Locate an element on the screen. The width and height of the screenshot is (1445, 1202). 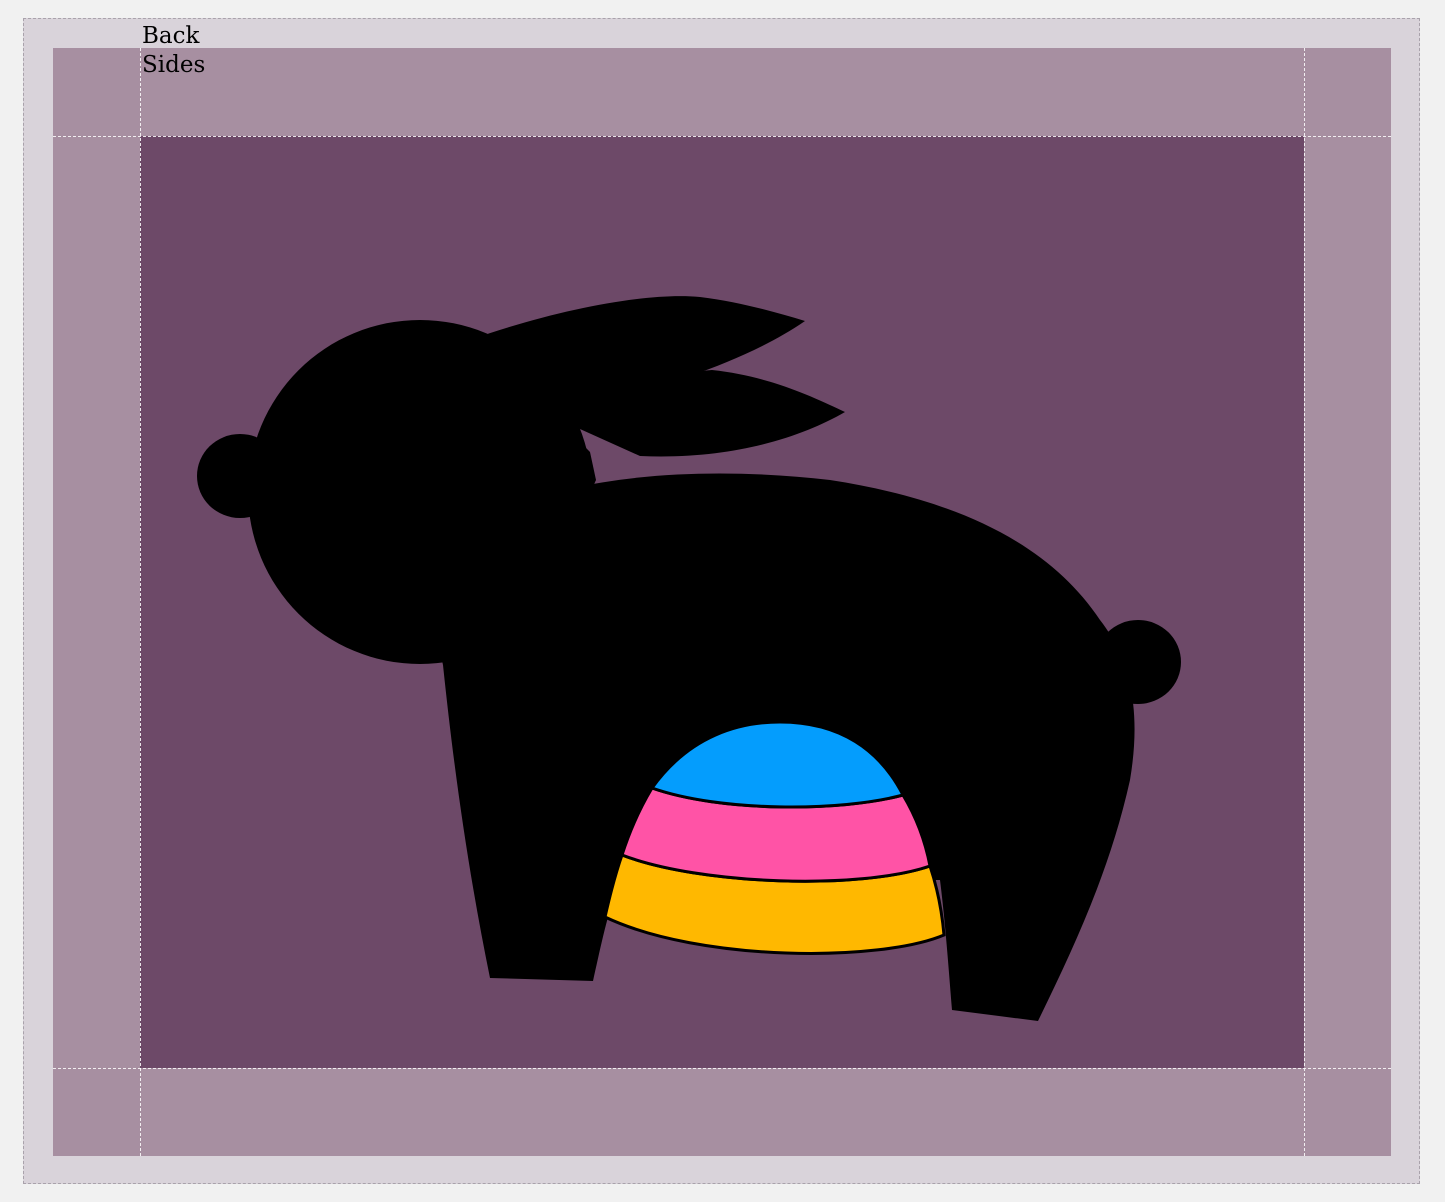
side-labels: Back Sides is located at coordinates (173, 51).